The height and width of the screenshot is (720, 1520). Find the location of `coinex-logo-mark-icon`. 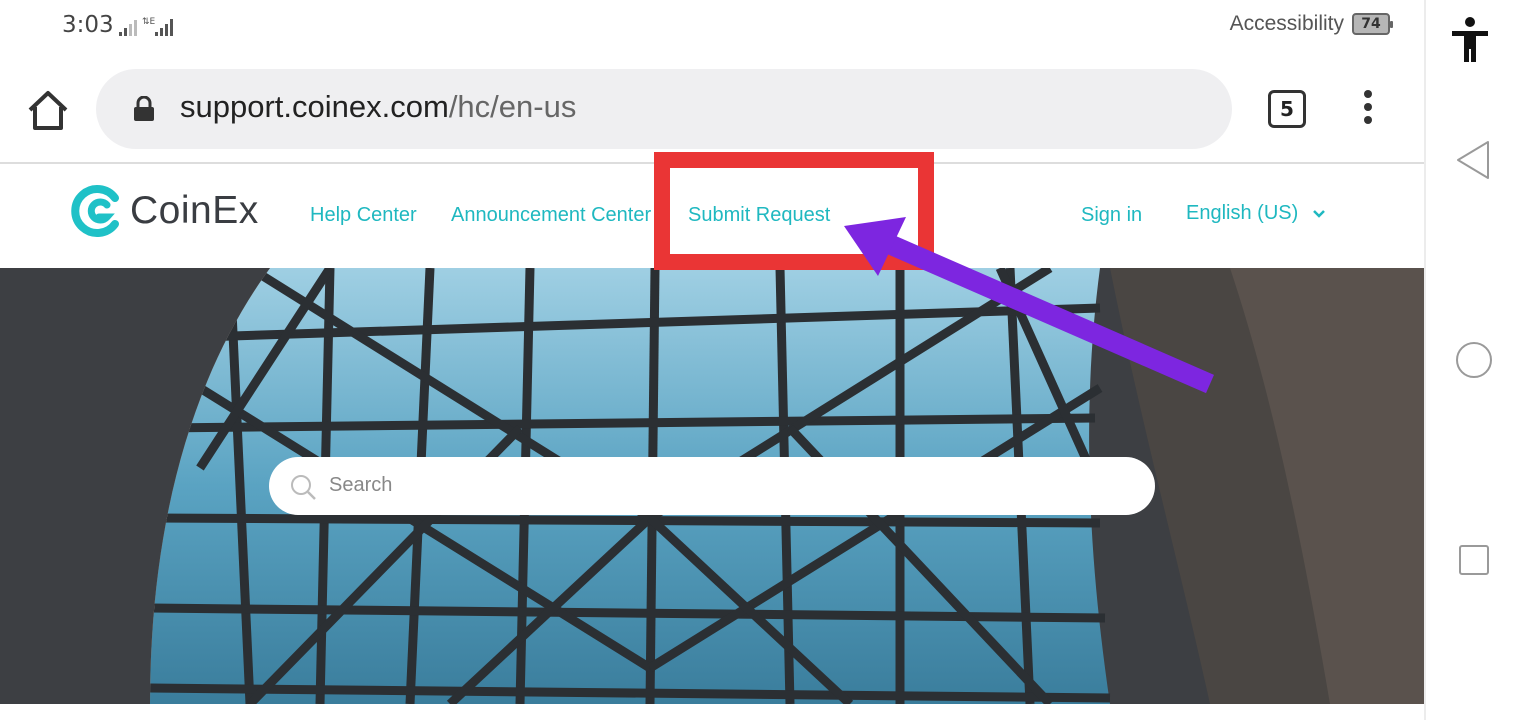

coinex-logo-mark-icon is located at coordinates (95, 211).